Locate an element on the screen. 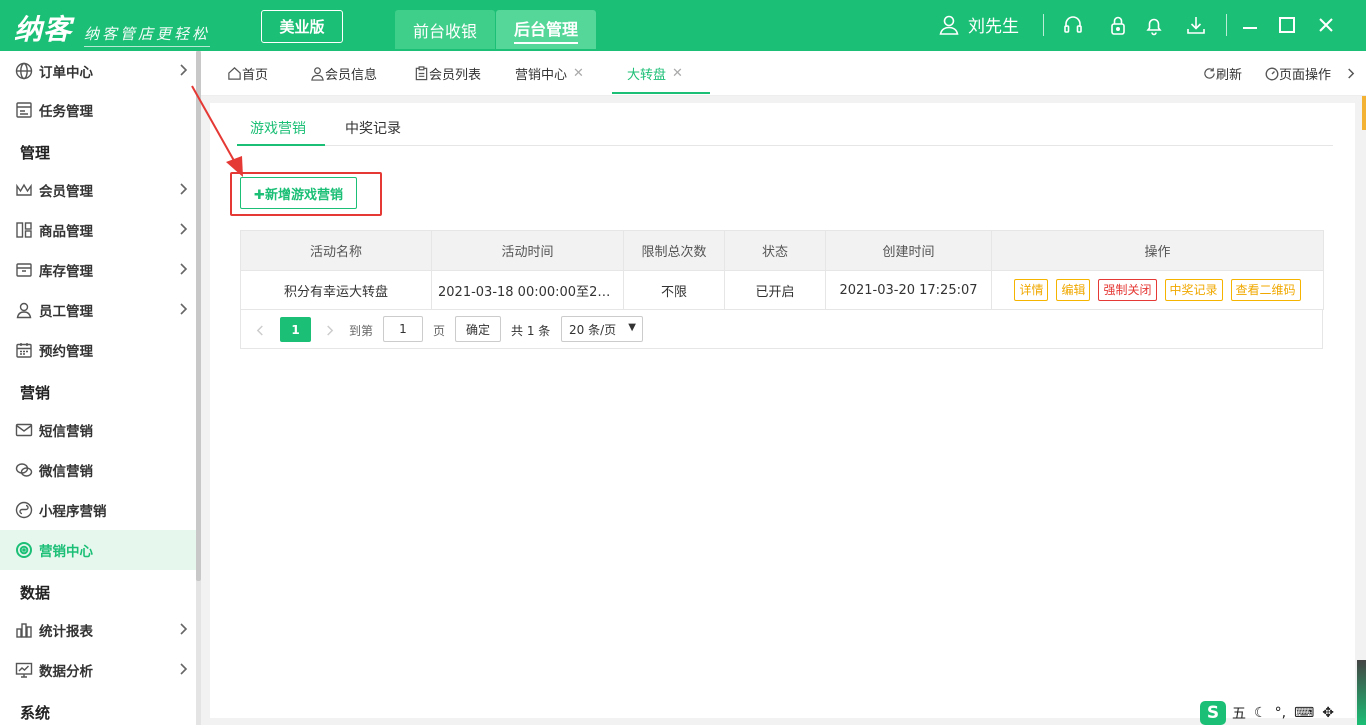 This screenshot has width=1366, height=725. refresh-icon is located at coordinates (1209, 73).